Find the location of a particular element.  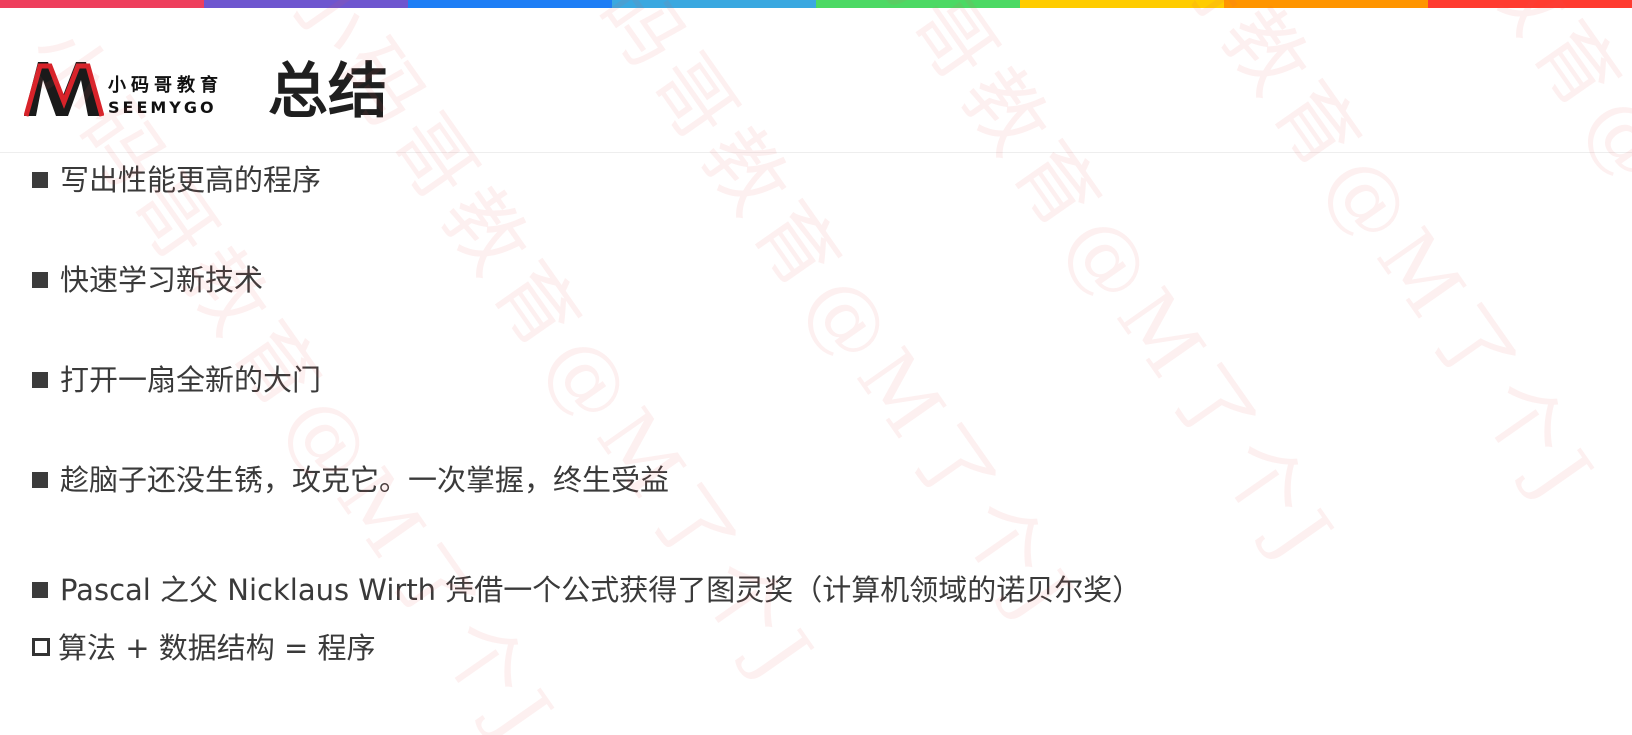

bullet-item: 写出性能更高的程序 is located at coordinates (176, 180).